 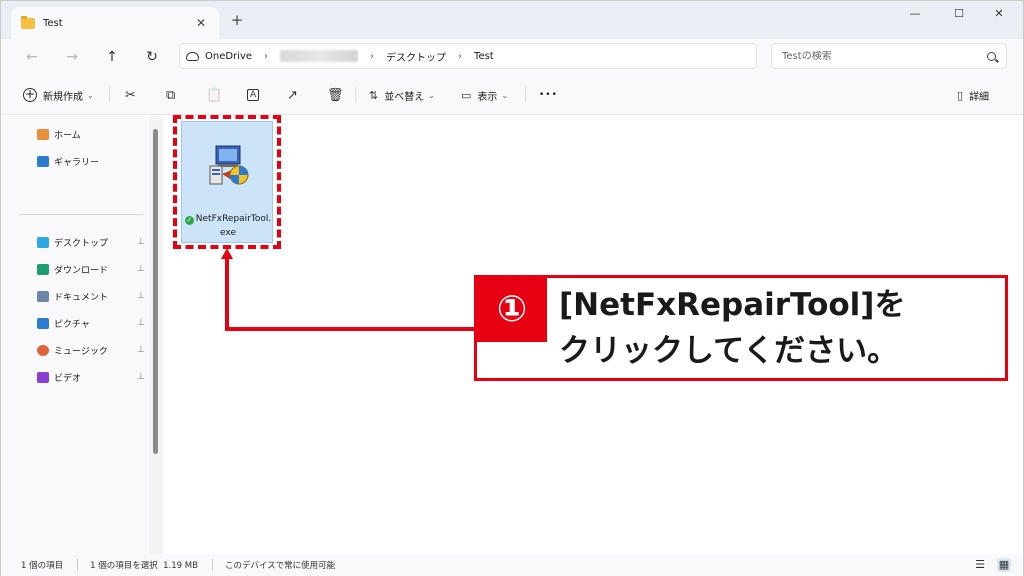 I want to click on sidebar-item-label: ダウンロード, so click(x=81, y=270).